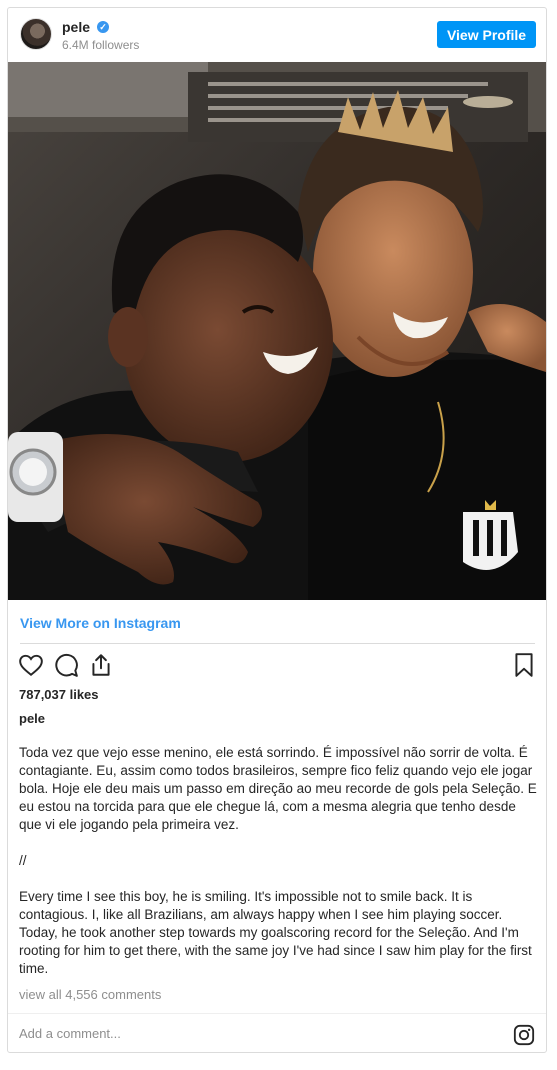 This screenshot has width=557, height=1070. I want to click on add-comment-input, so click(248, 1033).